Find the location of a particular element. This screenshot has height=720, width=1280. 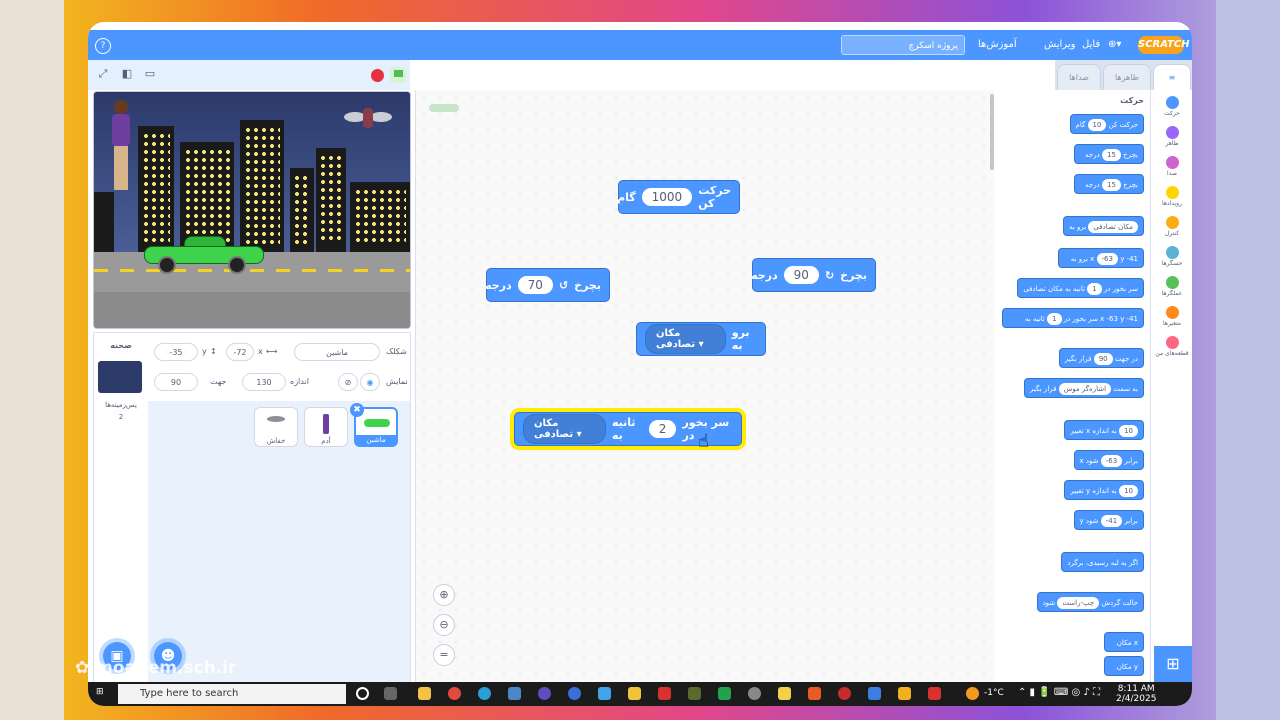

add-extension-button: ⊞ is located at coordinates (1173, 664).